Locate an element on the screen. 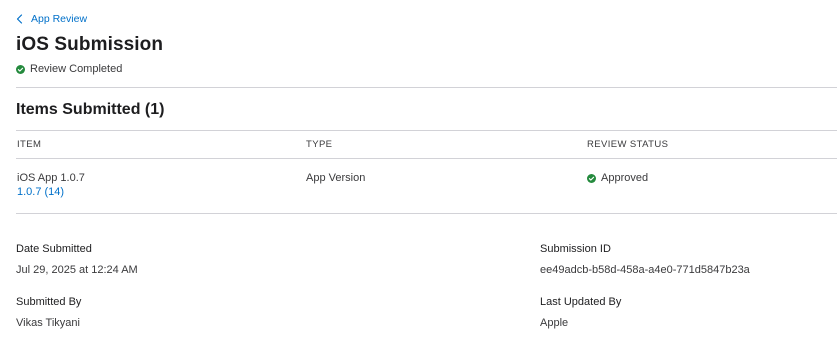 The height and width of the screenshot is (353, 837). date-submitted-value: Jul 29, 2025 at 12:24 AM is located at coordinates (77, 270).